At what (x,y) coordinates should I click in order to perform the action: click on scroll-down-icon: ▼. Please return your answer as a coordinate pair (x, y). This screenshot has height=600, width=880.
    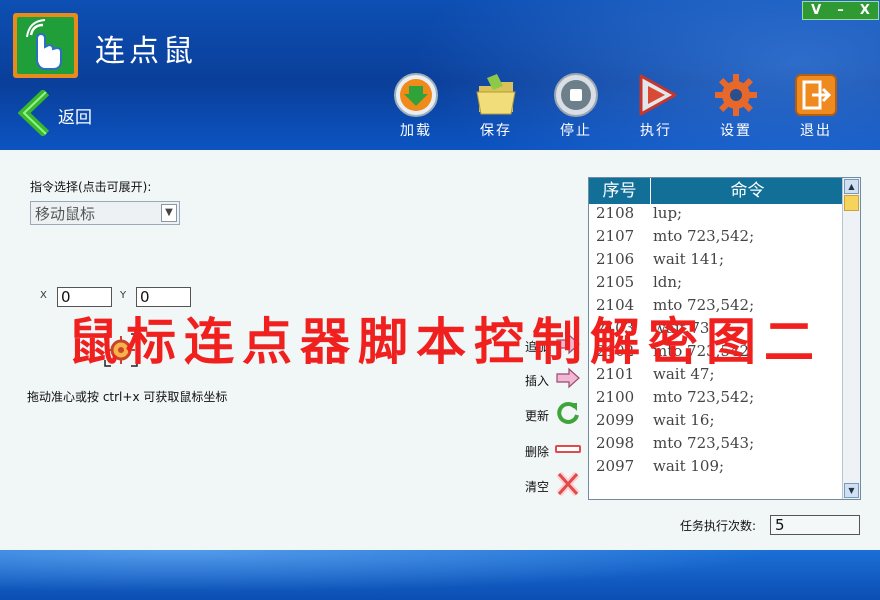
    Looking at the image, I should click on (851, 490).